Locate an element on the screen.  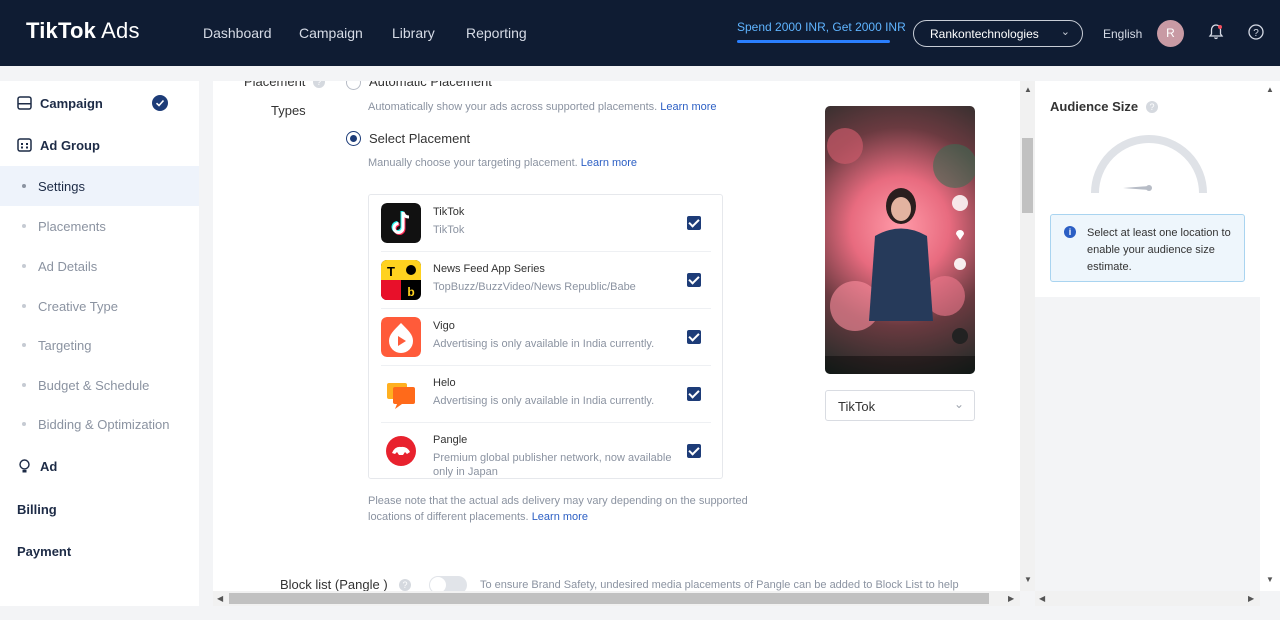
sidebar-item-ad: Ad is located at coordinates (99, 467).